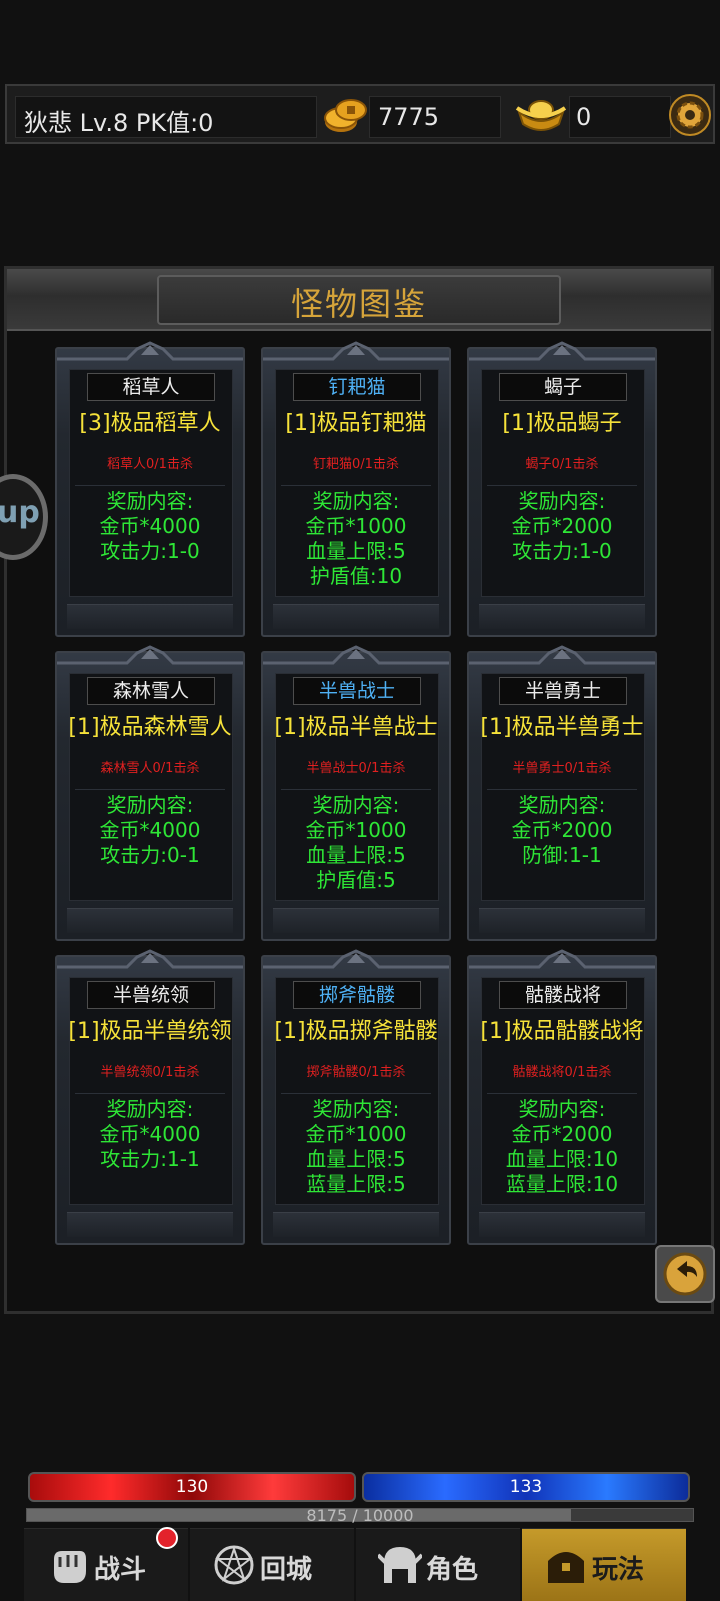 Image resolution: width=720 pixels, height=1601 pixels. I want to click on portal-icon, so click(234, 1565).